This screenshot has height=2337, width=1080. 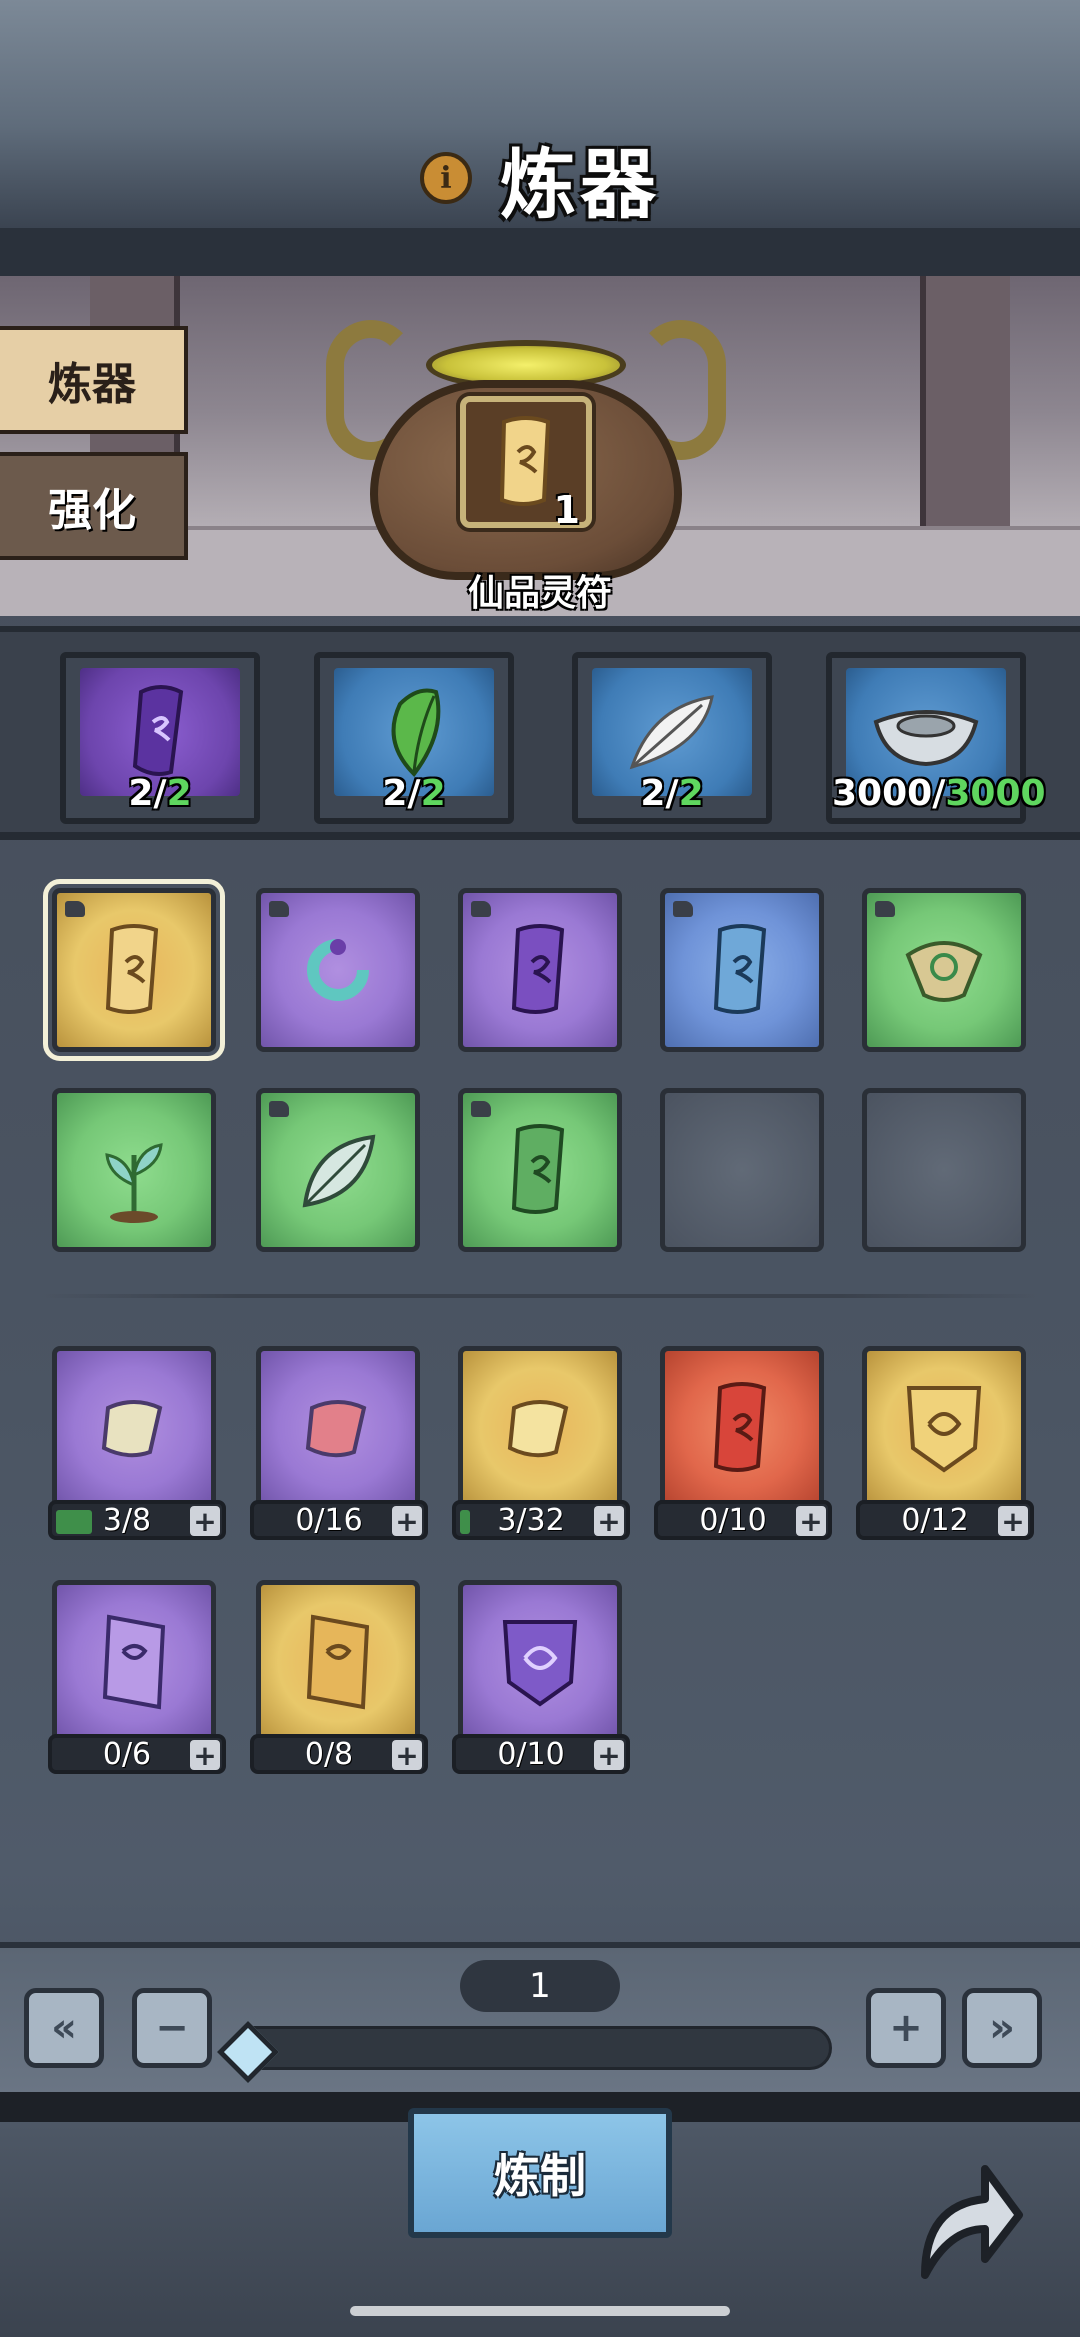 What do you see at coordinates (1002, 2028) in the screenshot?
I see `max-quantity-button: »` at bounding box center [1002, 2028].